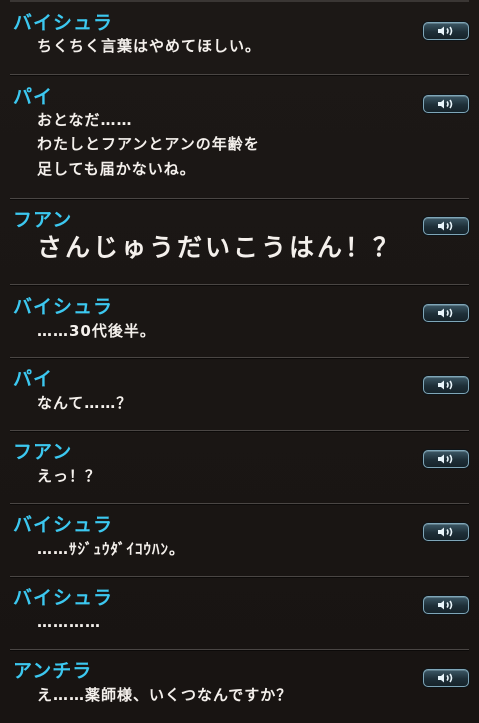  What do you see at coordinates (239, 466) in the screenshot?
I see `log-entry: フアン えっ！？` at bounding box center [239, 466].